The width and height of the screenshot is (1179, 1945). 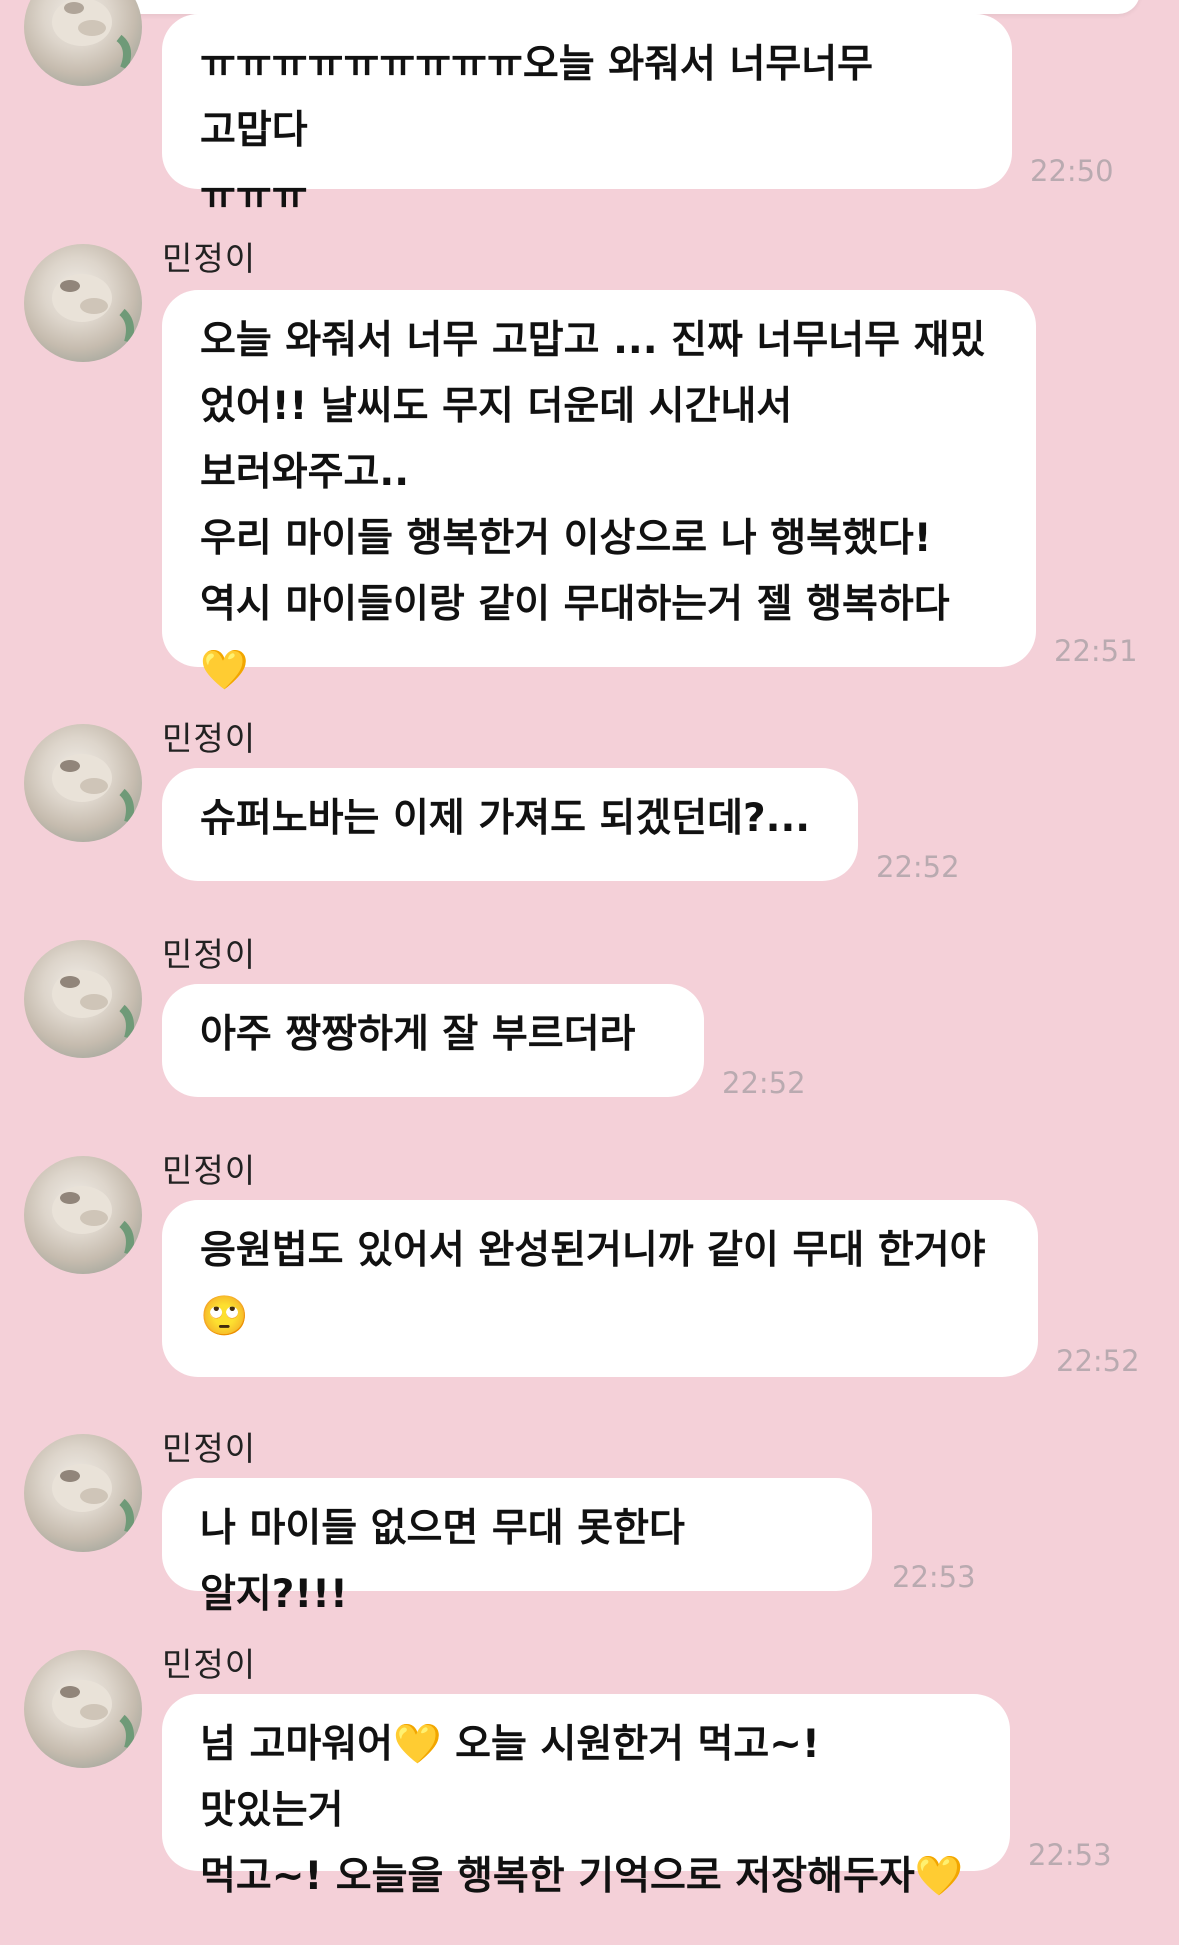 What do you see at coordinates (590, 7) in the screenshot?
I see `previous-message-card` at bounding box center [590, 7].